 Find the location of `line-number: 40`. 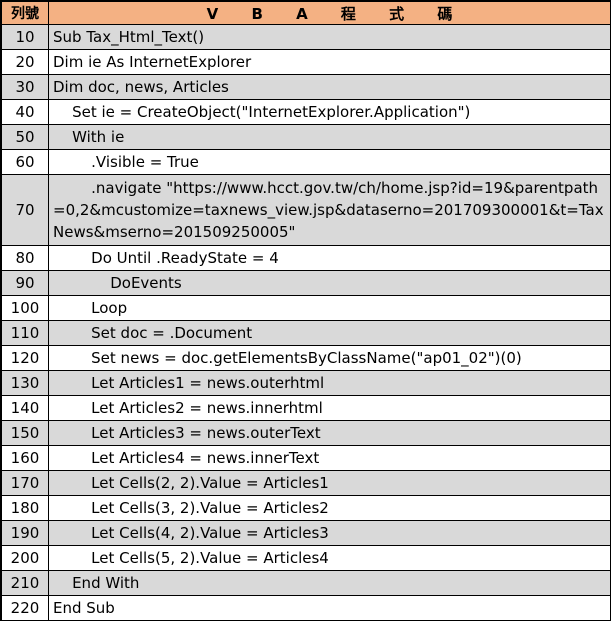

line-number: 40 is located at coordinates (25, 112).